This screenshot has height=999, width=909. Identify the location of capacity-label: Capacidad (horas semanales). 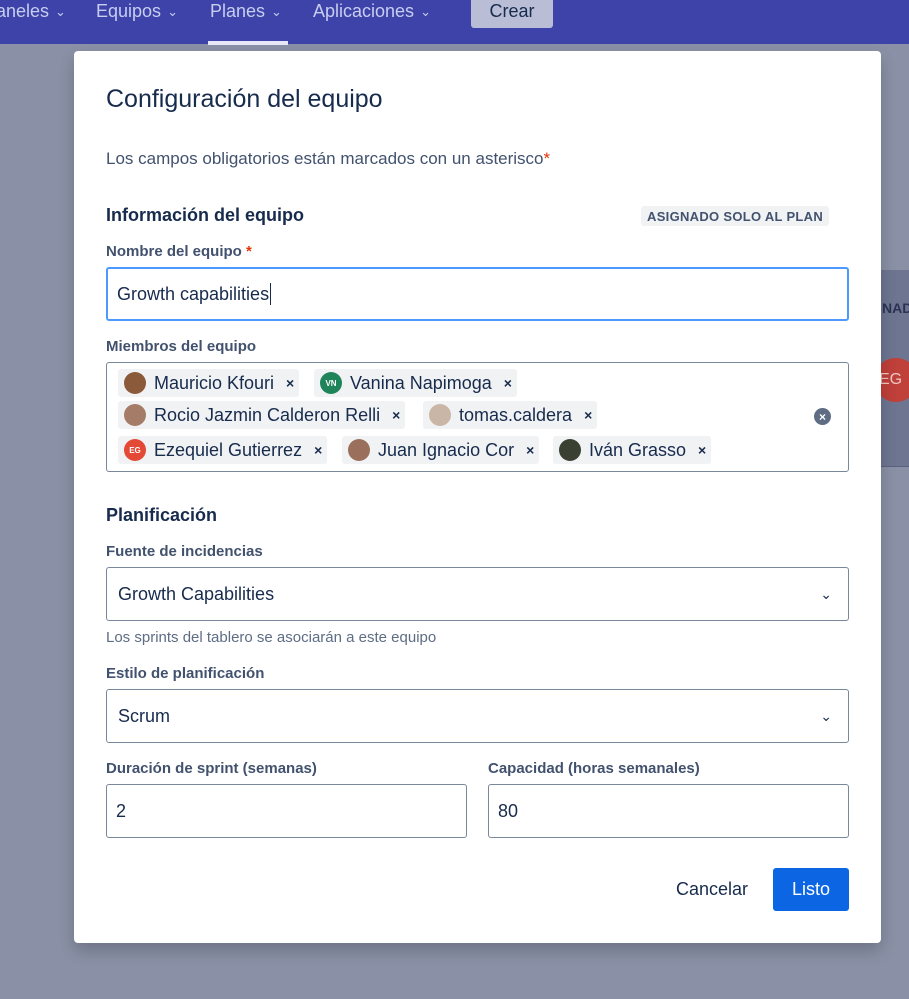
(594, 768).